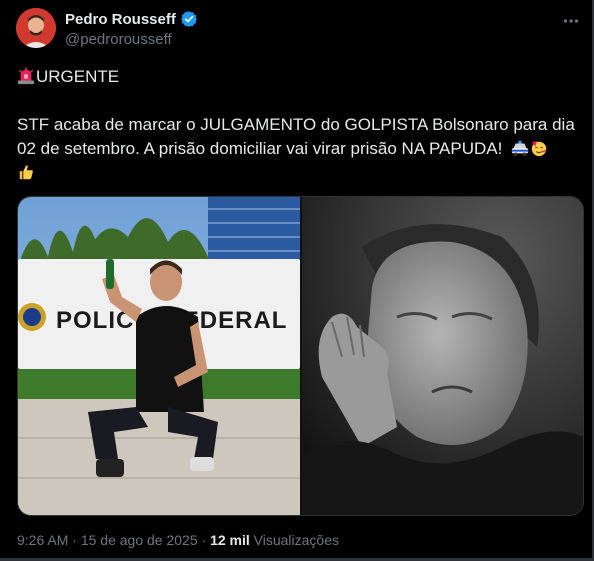 This screenshot has width=594, height=561. Describe the element at coordinates (26, 76) in the screenshot. I see `siren-emoji` at that location.